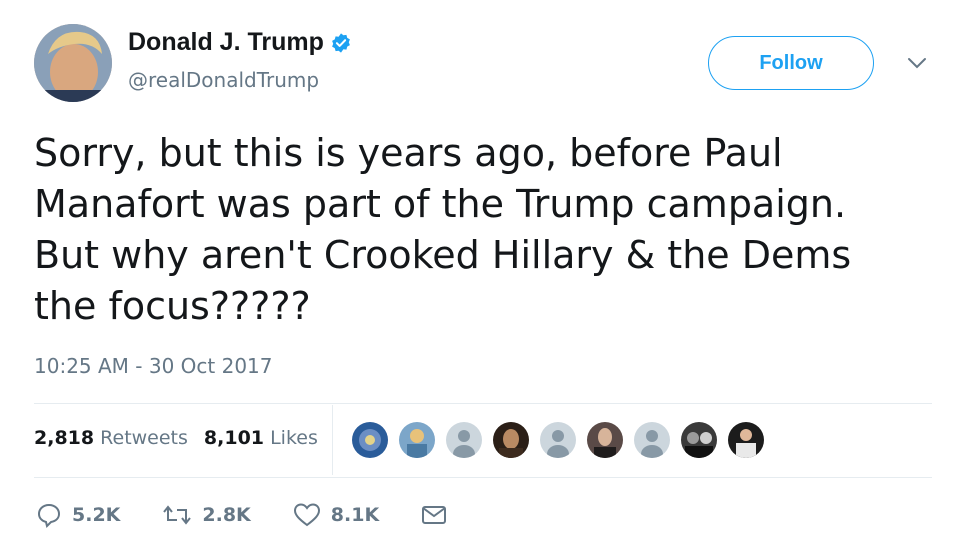 The image size is (980, 558). I want to click on like-count: 8.1K, so click(355, 515).